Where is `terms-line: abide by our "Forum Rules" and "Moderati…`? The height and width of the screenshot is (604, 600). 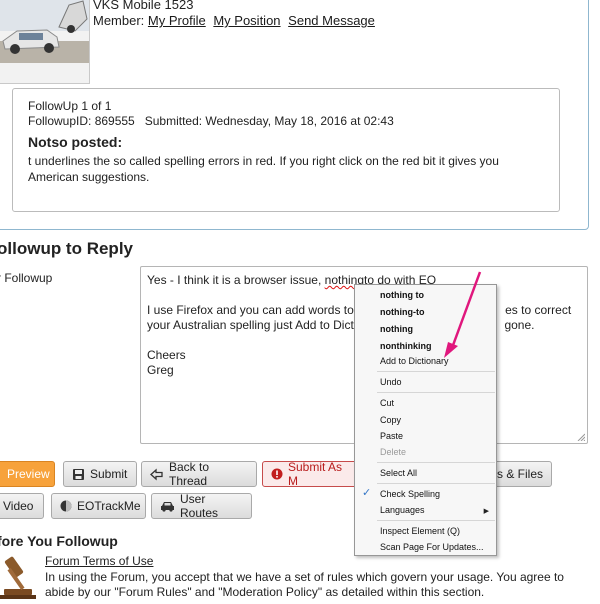 terms-line: abide by our "Forum Rules" and "Moderati… is located at coordinates (265, 592).